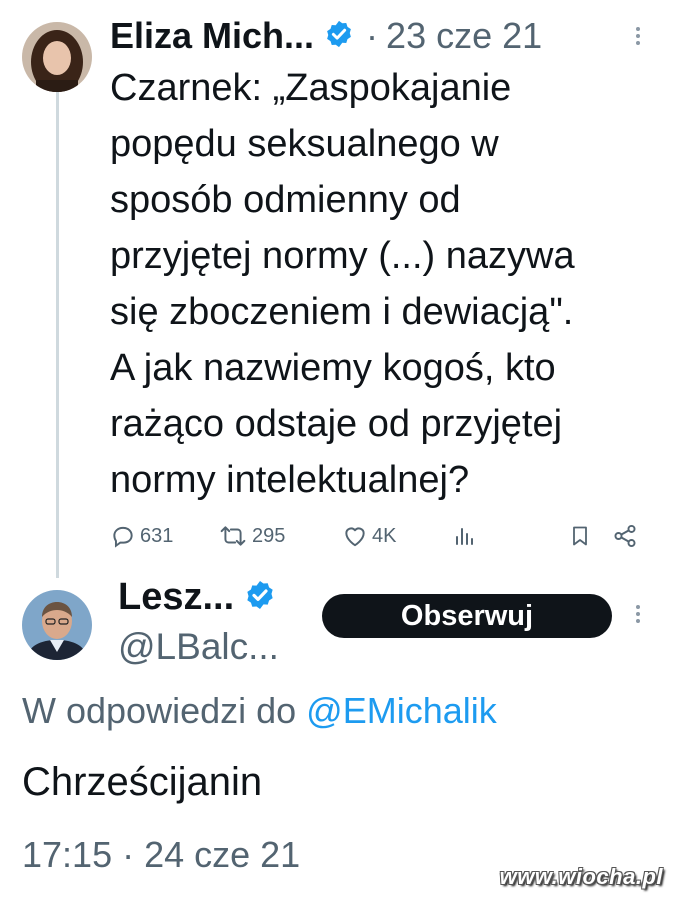 This screenshot has height=900, width=675. Describe the element at coordinates (142, 782) in the screenshot. I see `tweet2-text: Chrześcijanin` at that location.